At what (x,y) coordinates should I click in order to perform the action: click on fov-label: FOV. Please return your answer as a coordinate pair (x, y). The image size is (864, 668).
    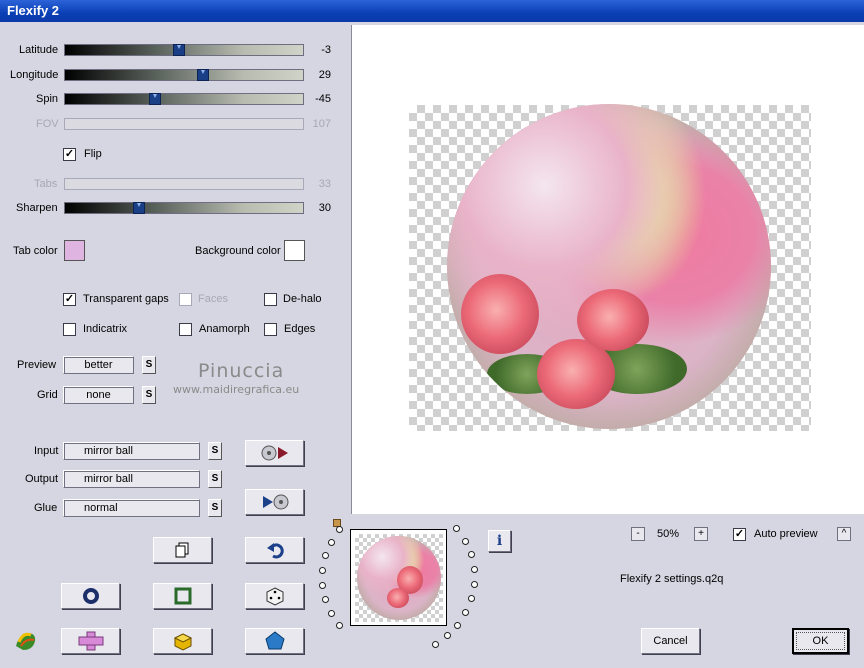
    Looking at the image, I should click on (47, 124).